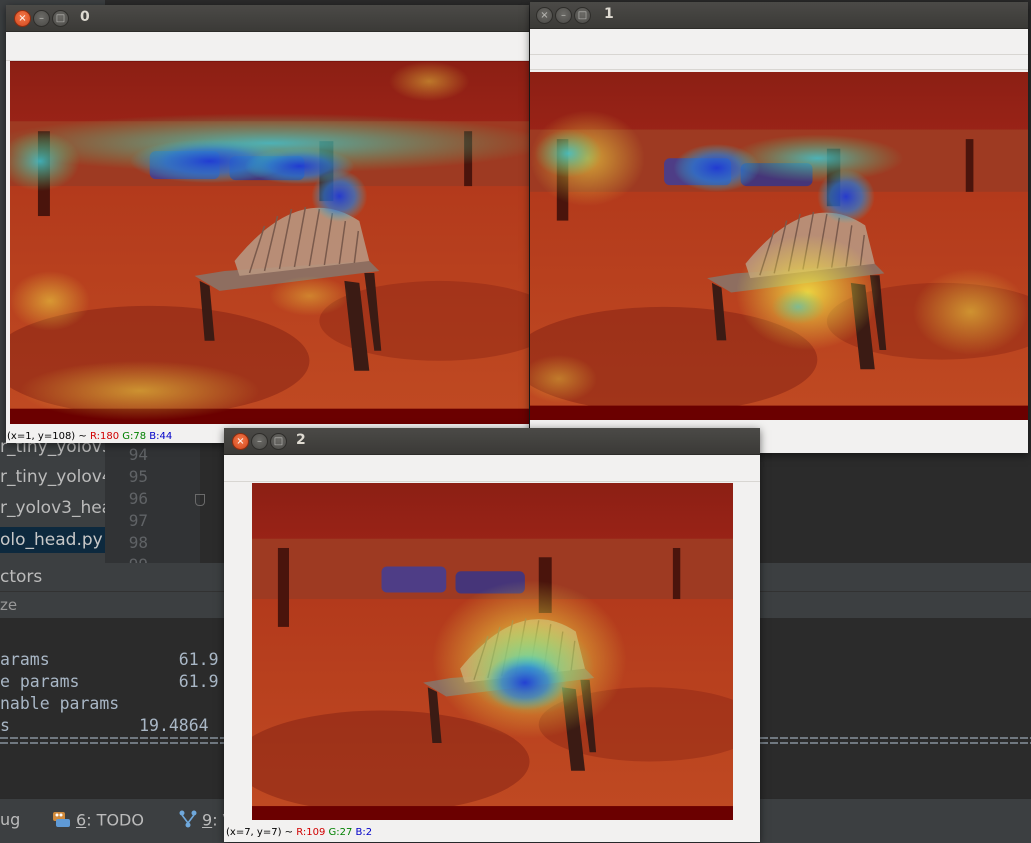 This screenshot has width=1031, height=843. Describe the element at coordinates (109, 681) in the screenshot. I see `console-line: e params 61.9` at that location.